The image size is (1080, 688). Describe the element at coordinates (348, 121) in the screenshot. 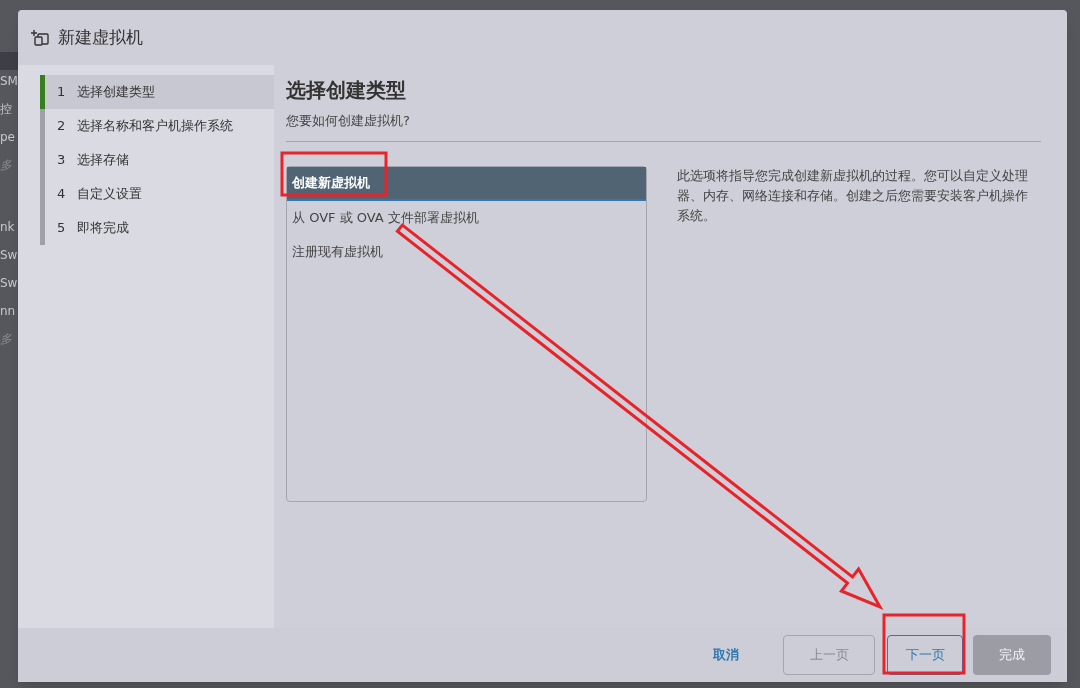

I see `page-subheading: 您要如何创建虚拟机?` at that location.